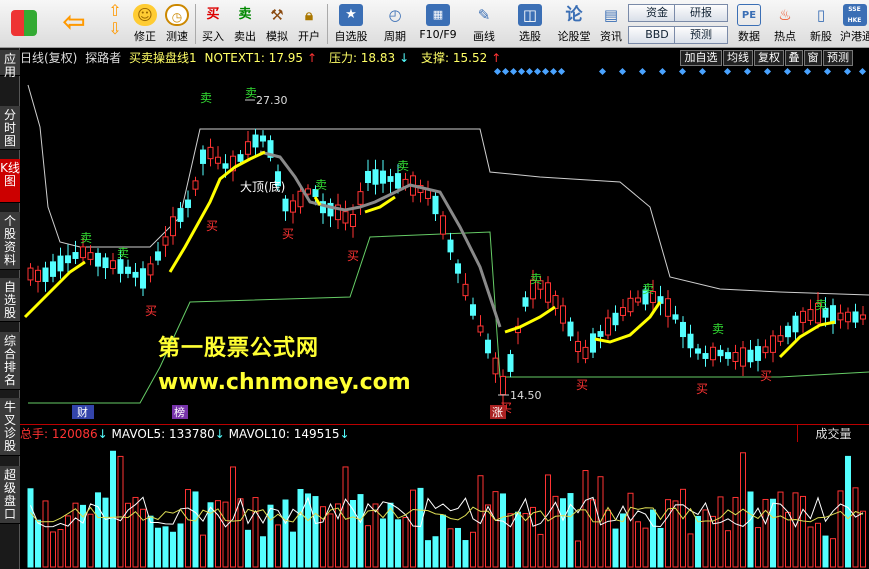  I want to click on tab-diagnosis: 牛叉诊股, so click(10, 427).